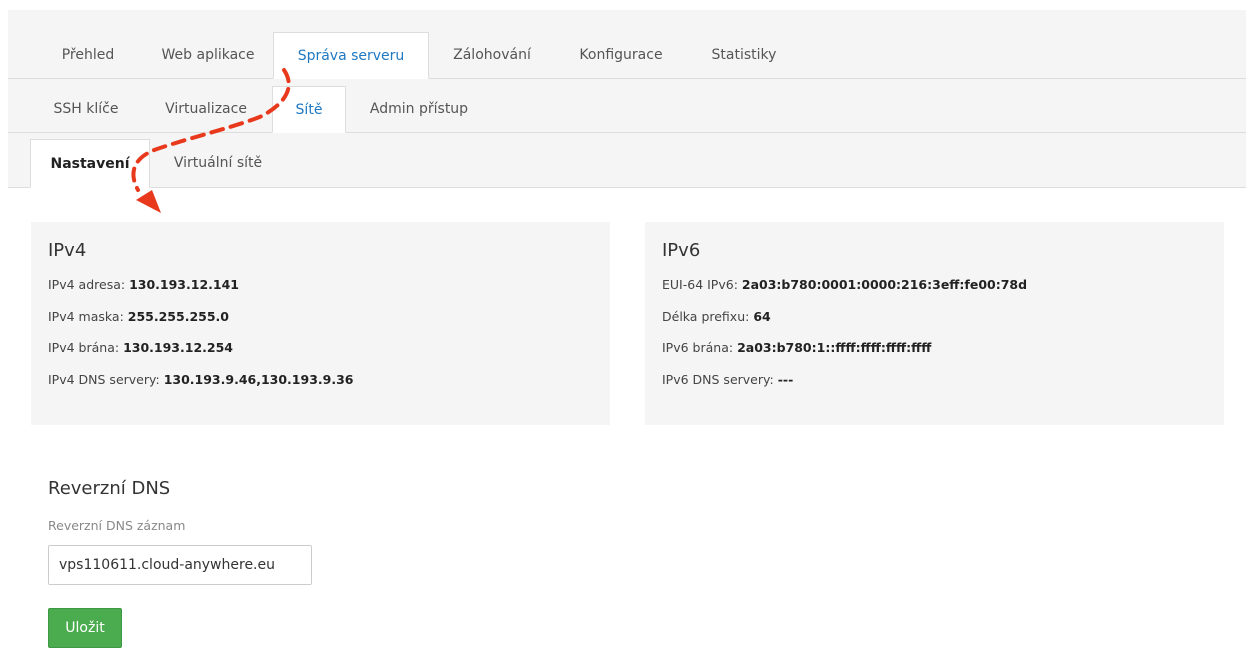 The width and height of the screenshot is (1246, 666). I want to click on reverse-dns-input, so click(180, 565).